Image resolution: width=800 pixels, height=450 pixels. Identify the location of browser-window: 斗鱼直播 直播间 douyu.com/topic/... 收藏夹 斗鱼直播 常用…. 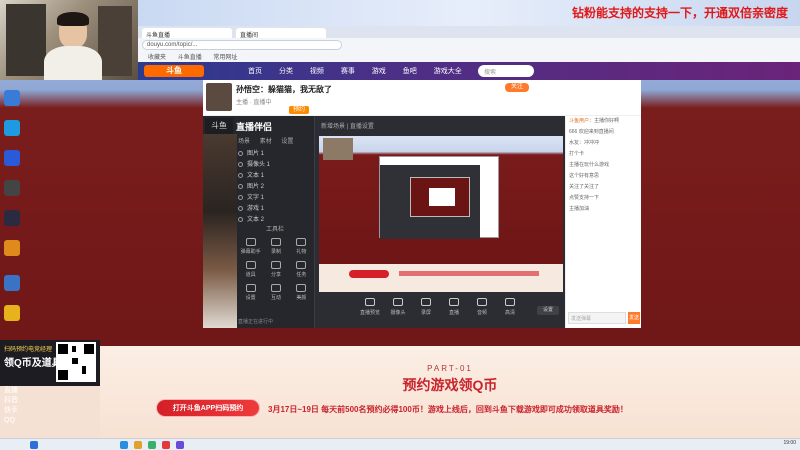
(469, 53).